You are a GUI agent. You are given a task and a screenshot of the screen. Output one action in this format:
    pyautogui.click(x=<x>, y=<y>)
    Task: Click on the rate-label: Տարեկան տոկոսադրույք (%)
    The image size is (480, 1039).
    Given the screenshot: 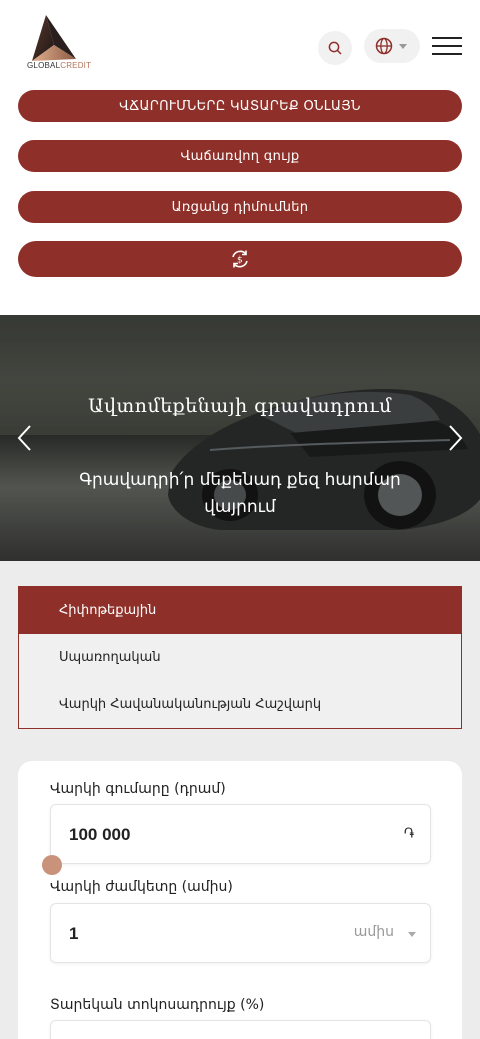 What is the action you would take?
    pyautogui.click(x=157, y=1005)
    